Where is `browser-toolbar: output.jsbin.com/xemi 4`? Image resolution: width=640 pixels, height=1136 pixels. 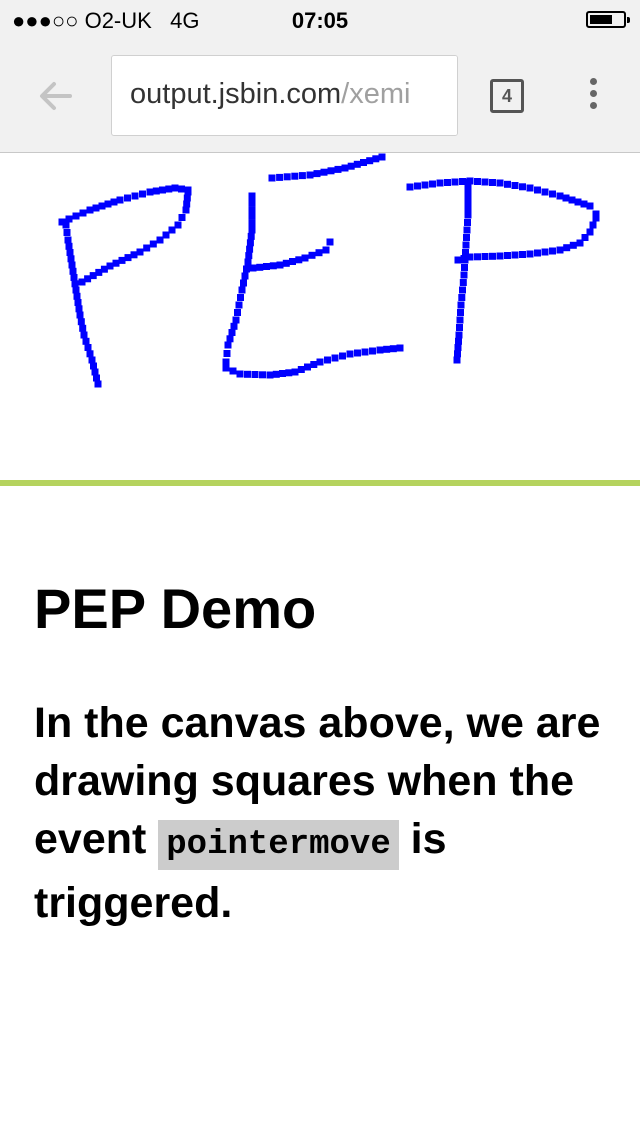
browser-toolbar: output.jsbin.com/xemi 4 is located at coordinates (320, 96).